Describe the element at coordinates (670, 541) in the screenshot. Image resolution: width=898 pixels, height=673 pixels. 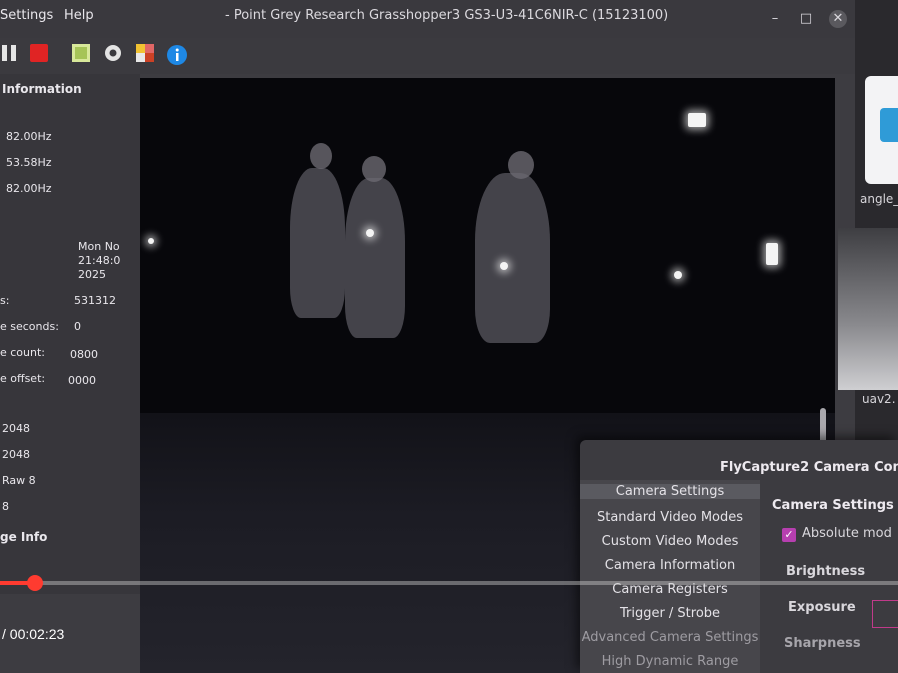
I see `nav-custom-video-modes: Custom Video Modes` at that location.